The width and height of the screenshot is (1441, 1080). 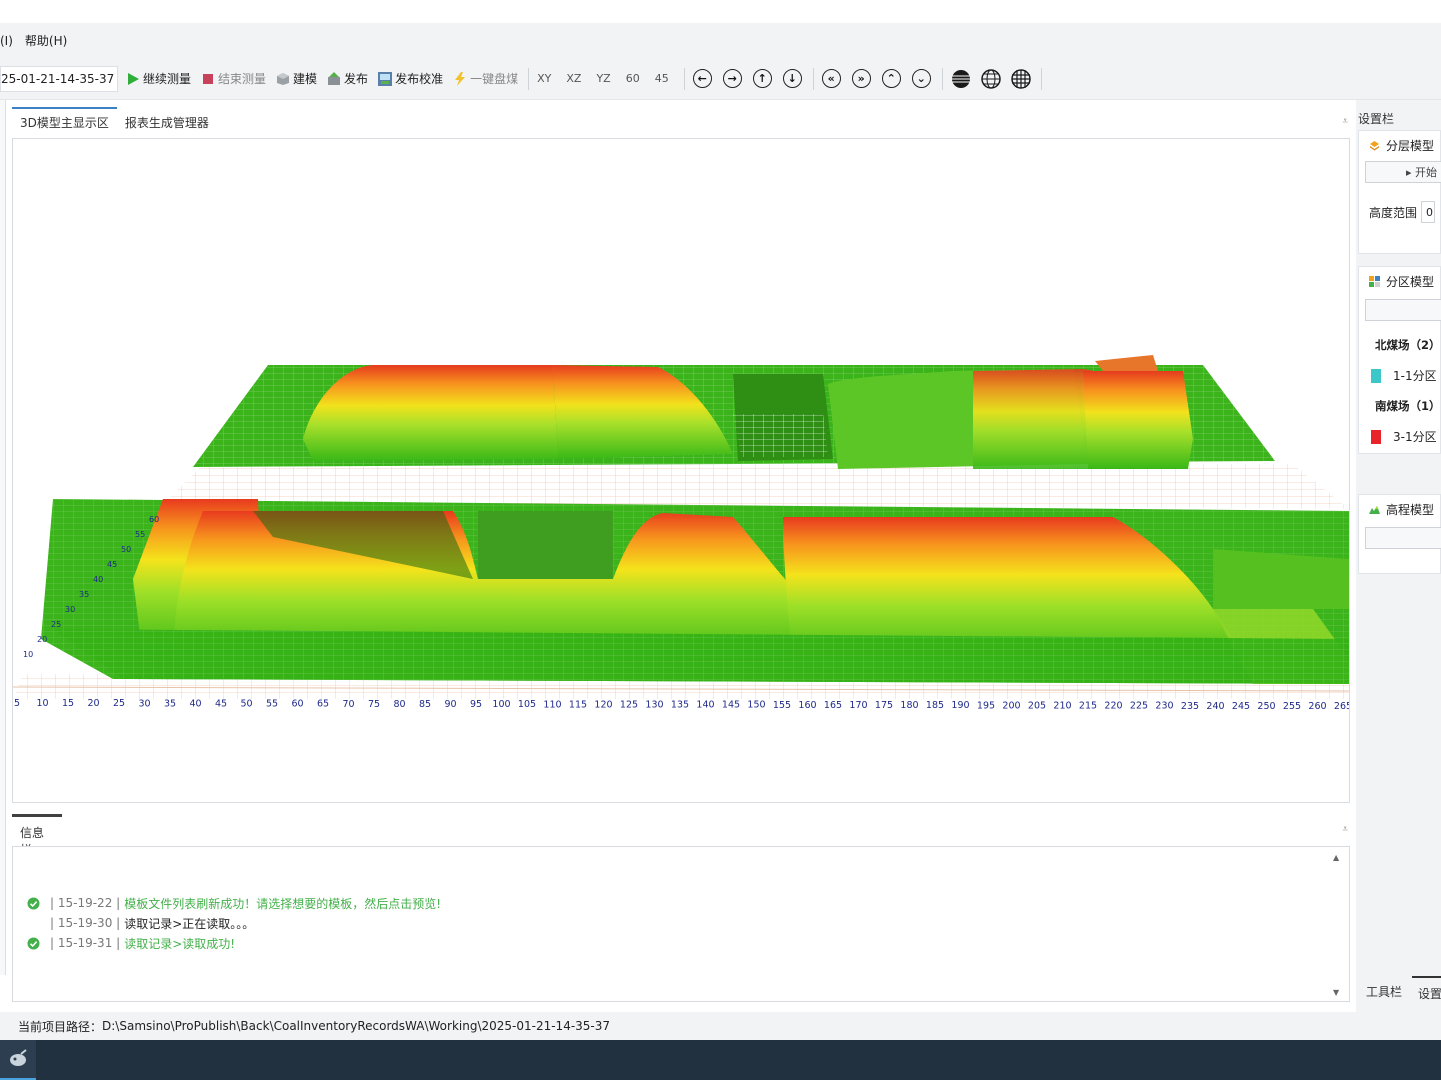 I want to click on check-circle-icon, so click(x=33, y=943).